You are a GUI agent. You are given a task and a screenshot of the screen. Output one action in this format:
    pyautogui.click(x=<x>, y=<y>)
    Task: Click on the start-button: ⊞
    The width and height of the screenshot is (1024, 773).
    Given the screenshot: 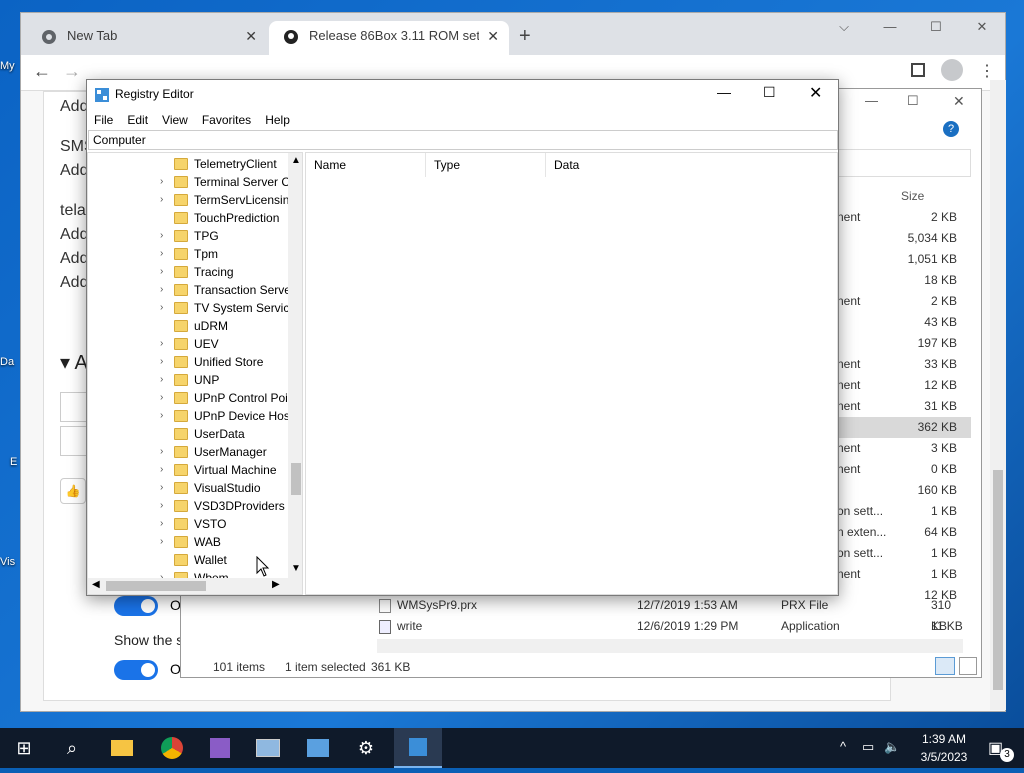 What is the action you would take?
    pyautogui.click(x=24, y=748)
    